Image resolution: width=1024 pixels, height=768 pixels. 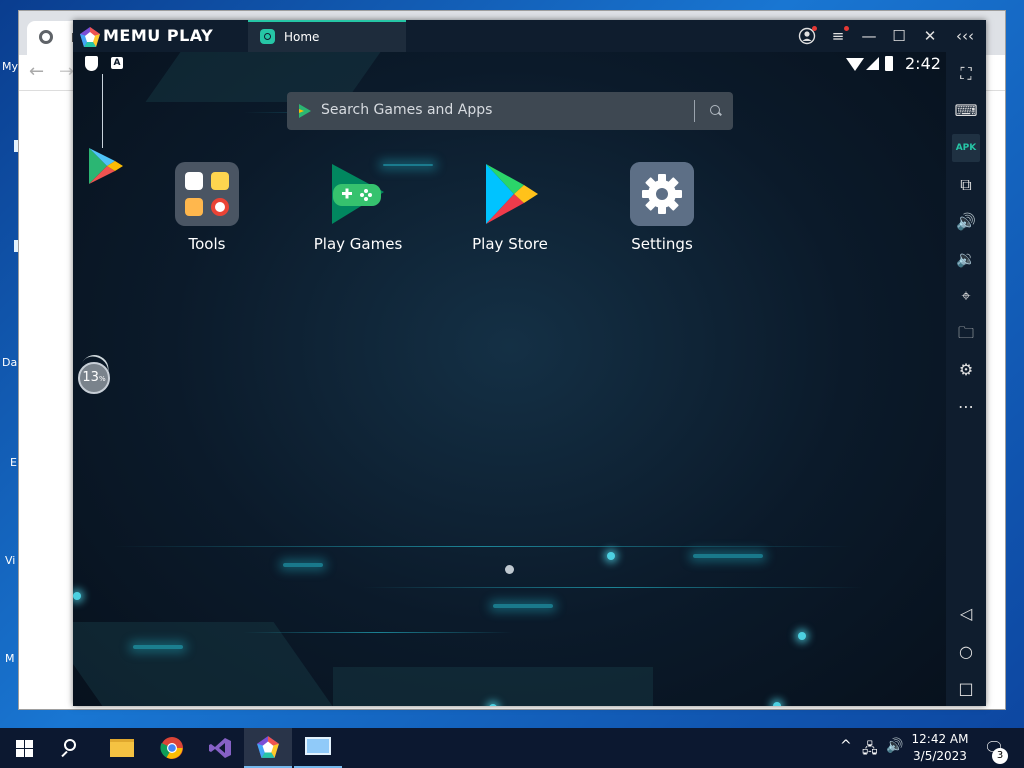 I want to click on side-toolbar: ⛶ ⌨ APK ⧉ 🔊 🔉 ⌖ 🗀 ⚙ ⋯ ◁ ○ □, so click(x=966, y=379).